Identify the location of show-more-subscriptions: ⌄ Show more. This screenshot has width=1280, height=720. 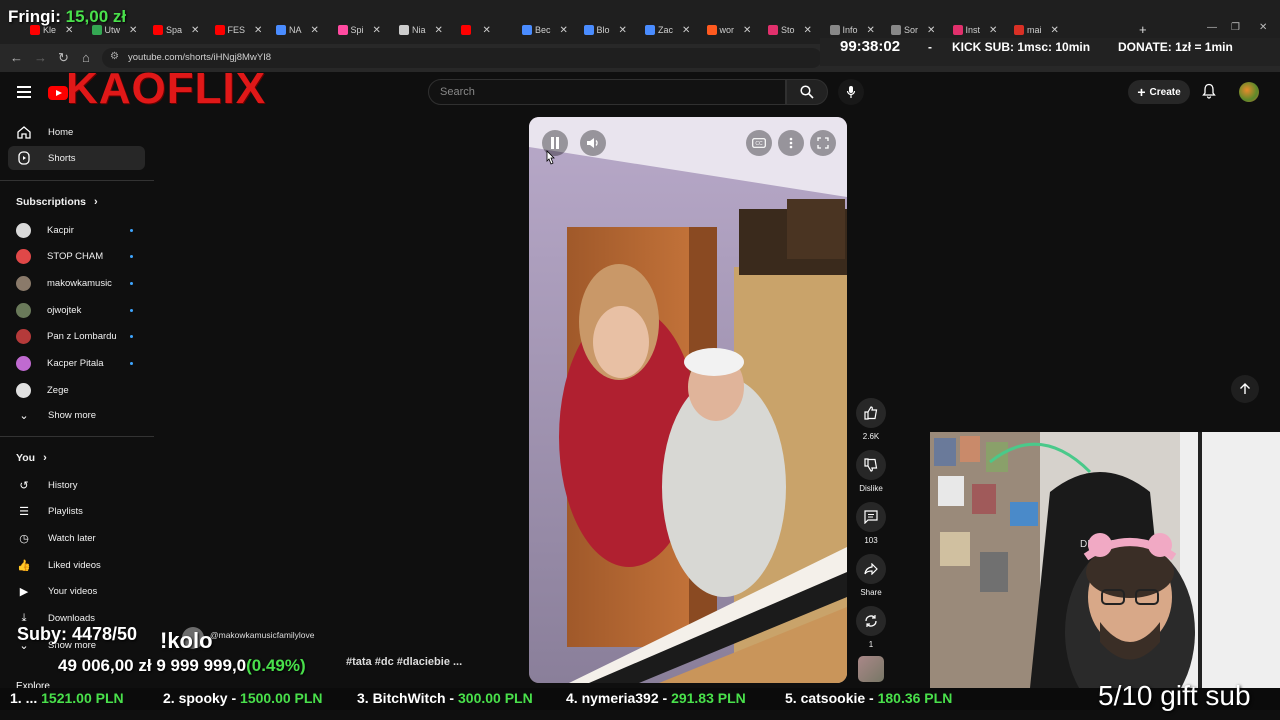
(76, 415).